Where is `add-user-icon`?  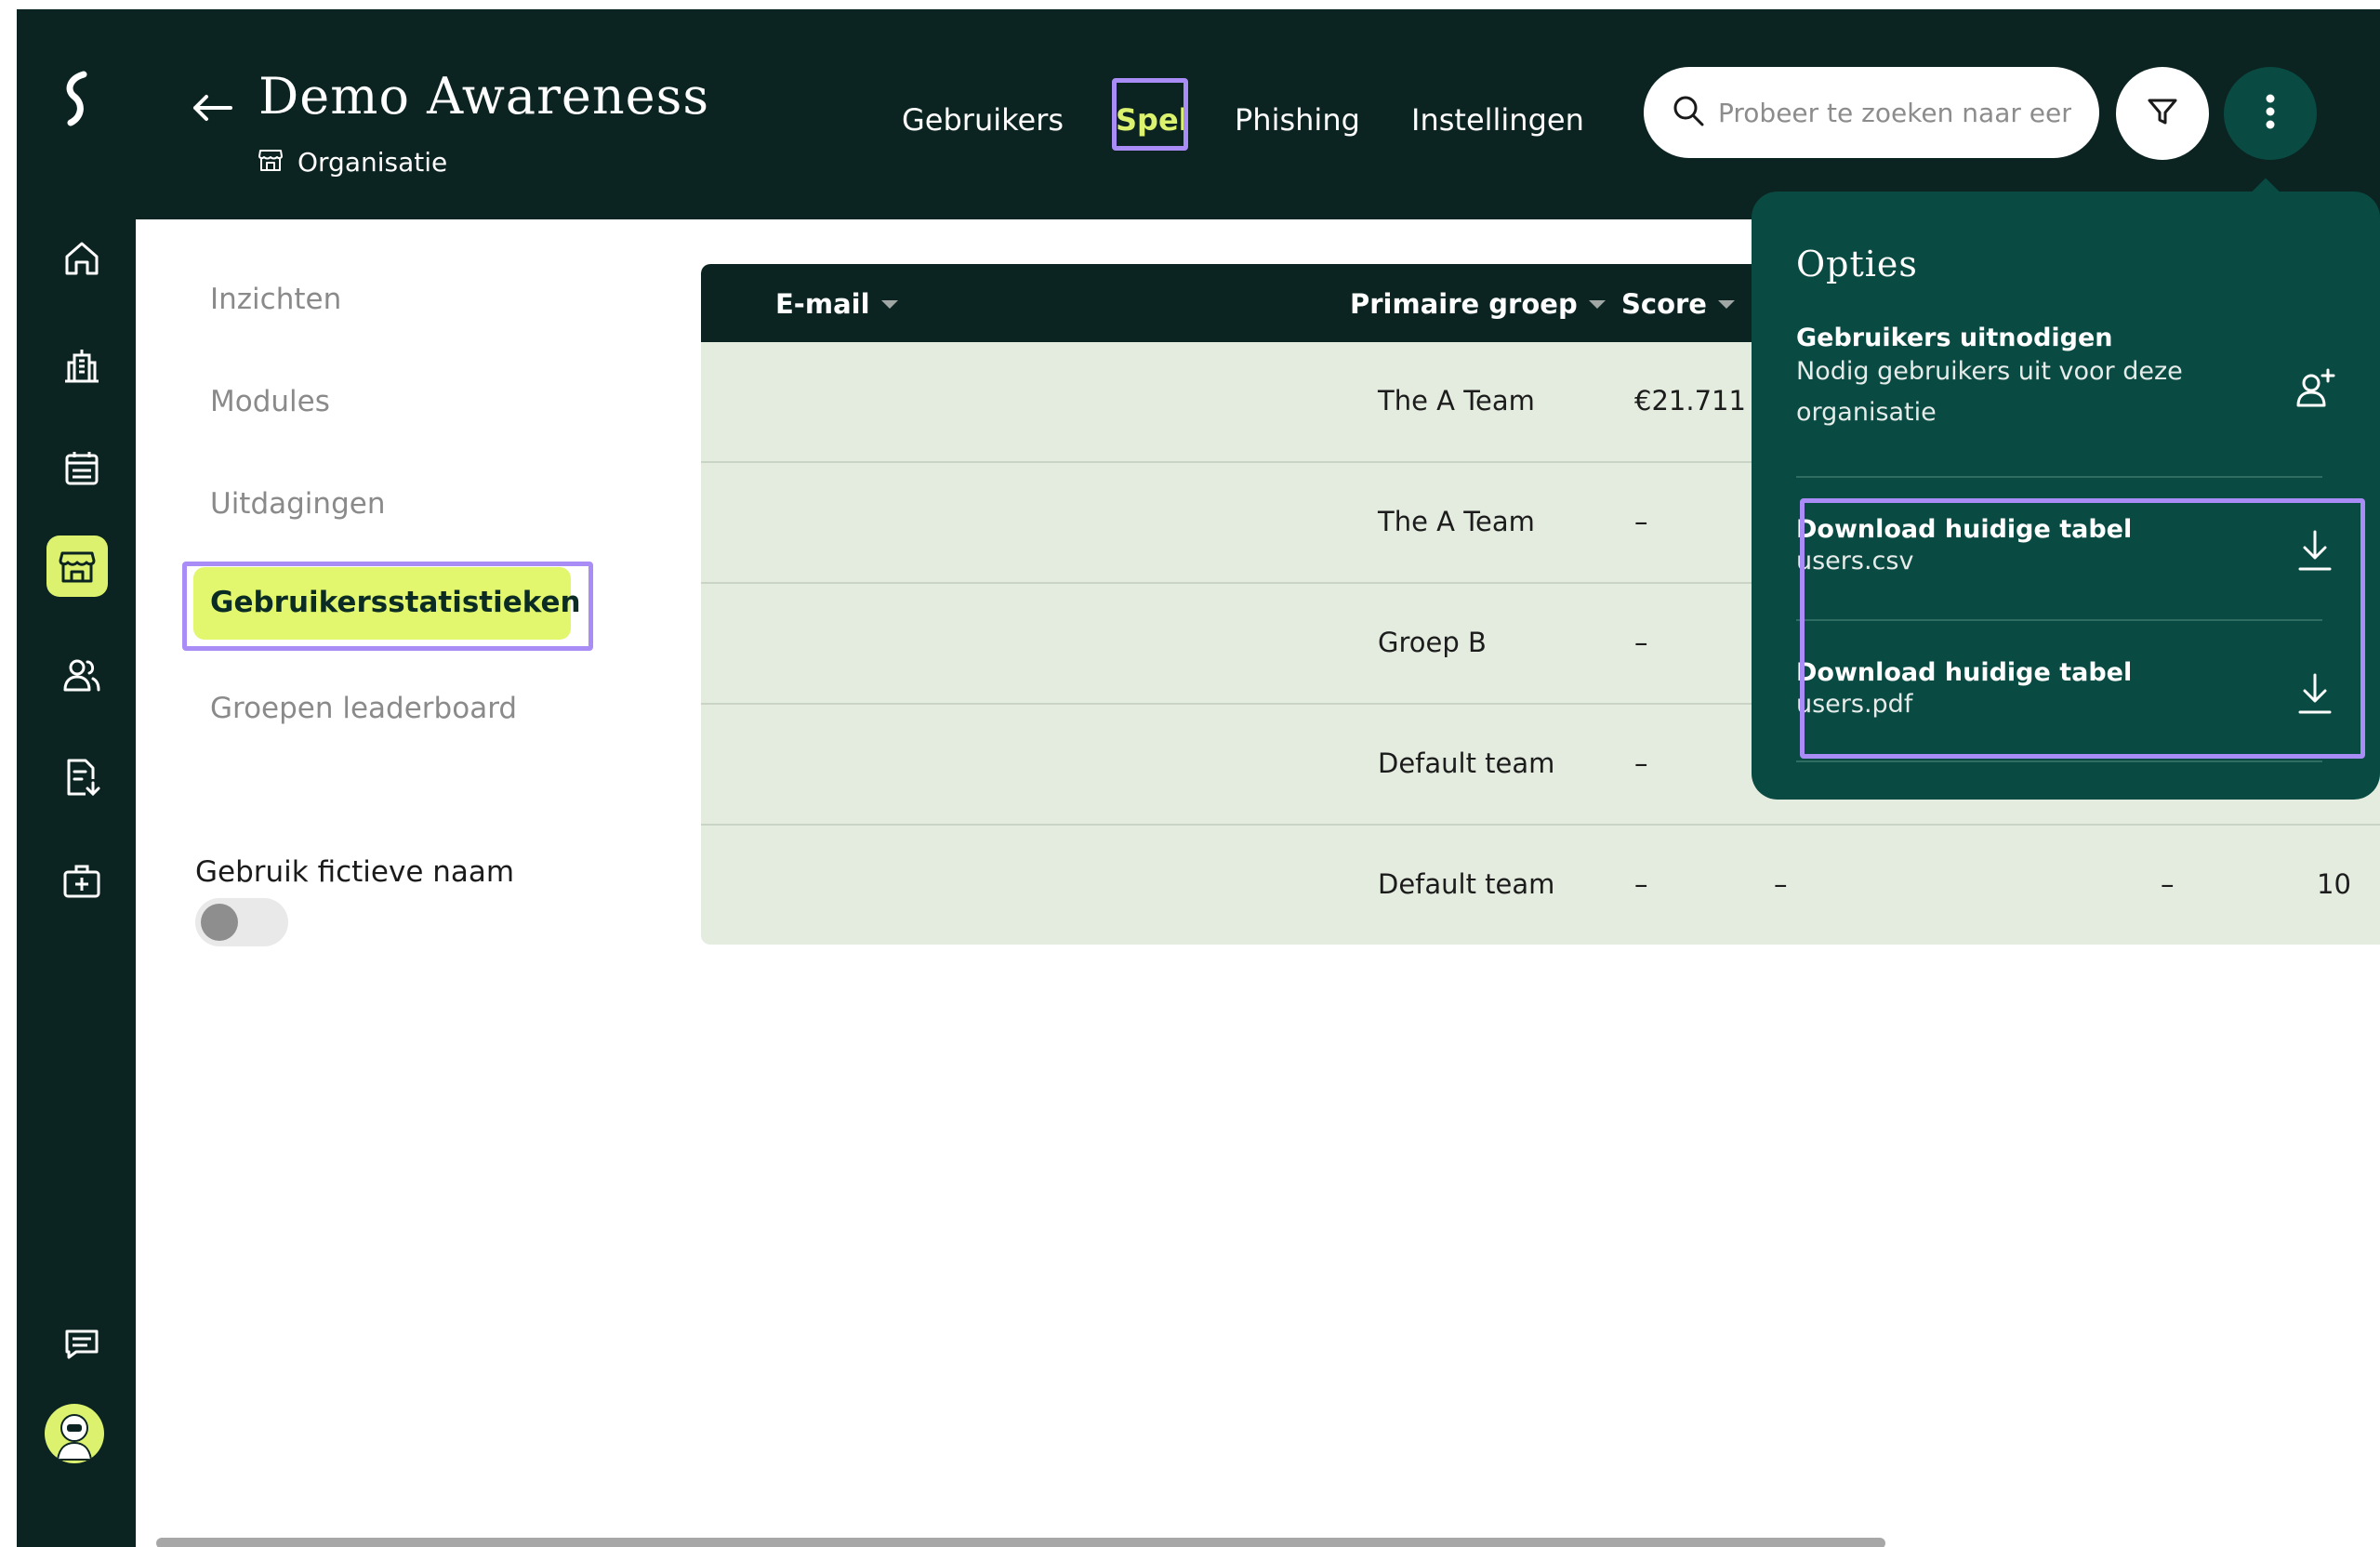 add-user-icon is located at coordinates (2315, 389).